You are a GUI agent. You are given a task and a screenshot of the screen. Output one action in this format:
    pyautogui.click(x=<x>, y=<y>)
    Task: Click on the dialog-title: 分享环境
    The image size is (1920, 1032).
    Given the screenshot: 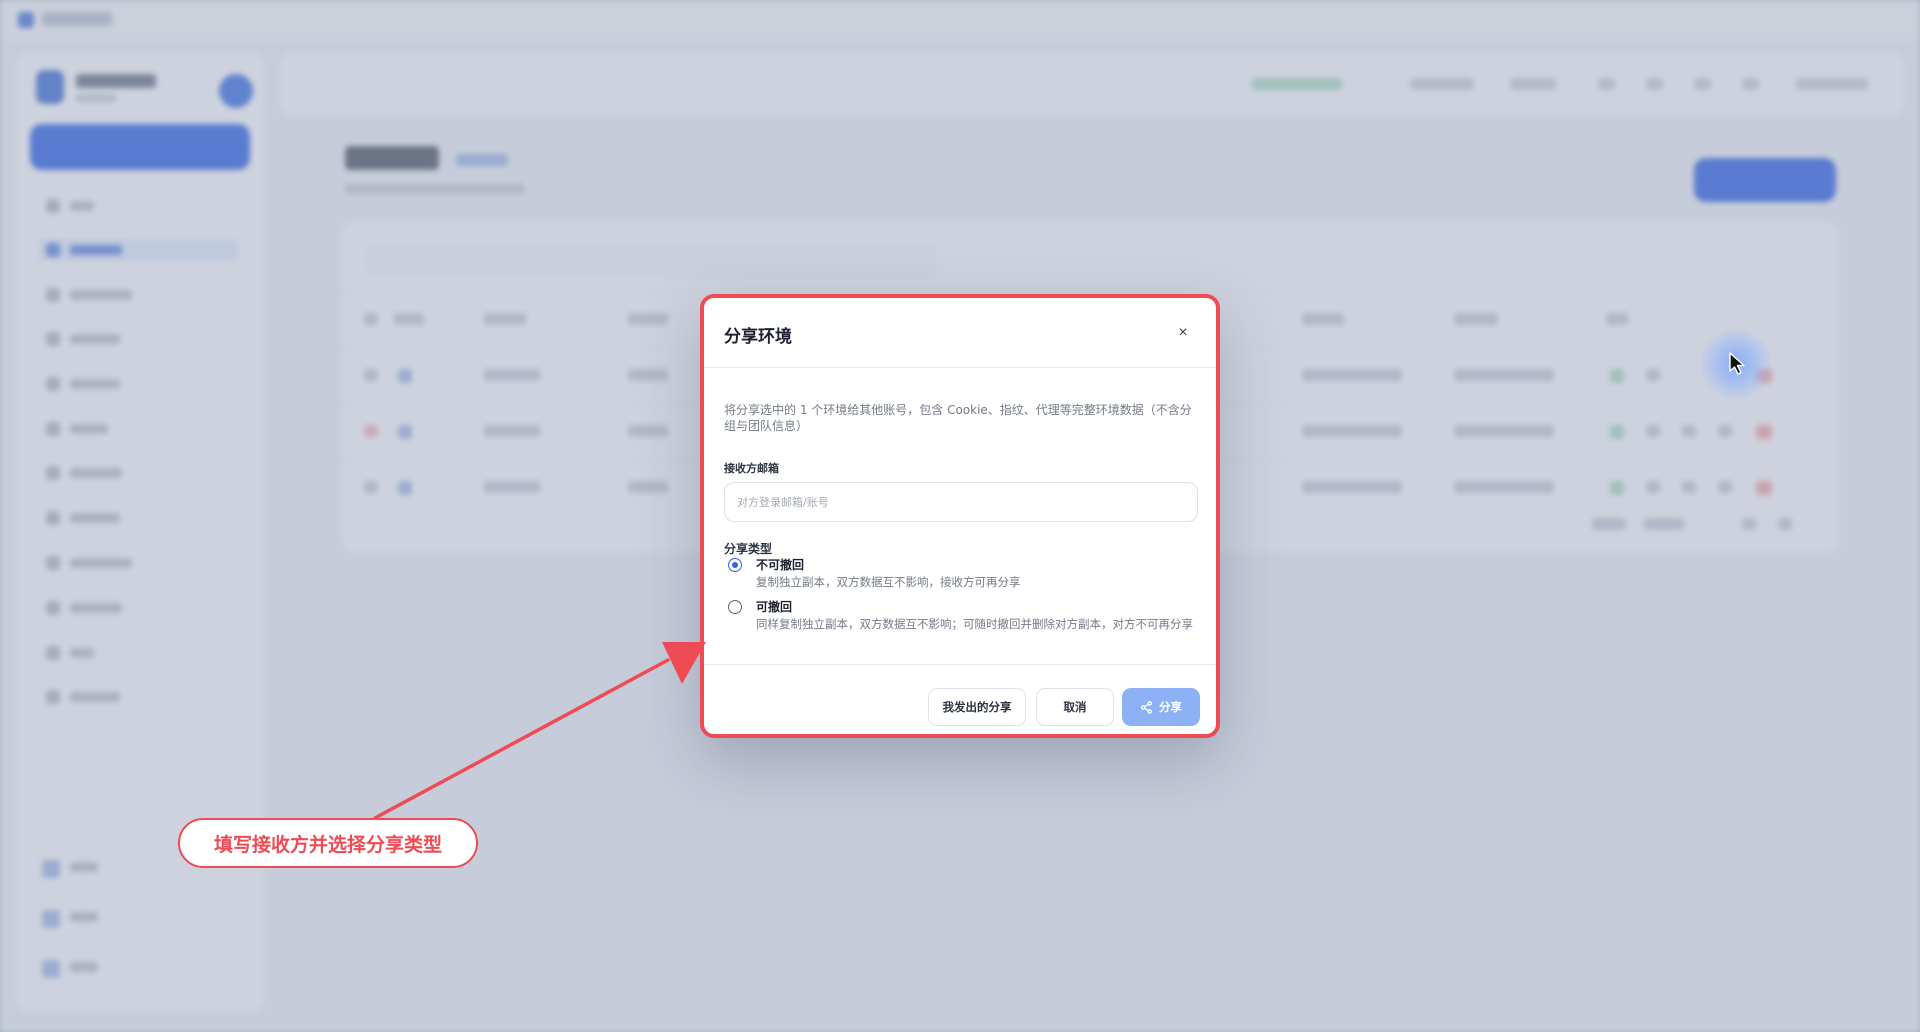 What is the action you would take?
    pyautogui.click(x=758, y=337)
    